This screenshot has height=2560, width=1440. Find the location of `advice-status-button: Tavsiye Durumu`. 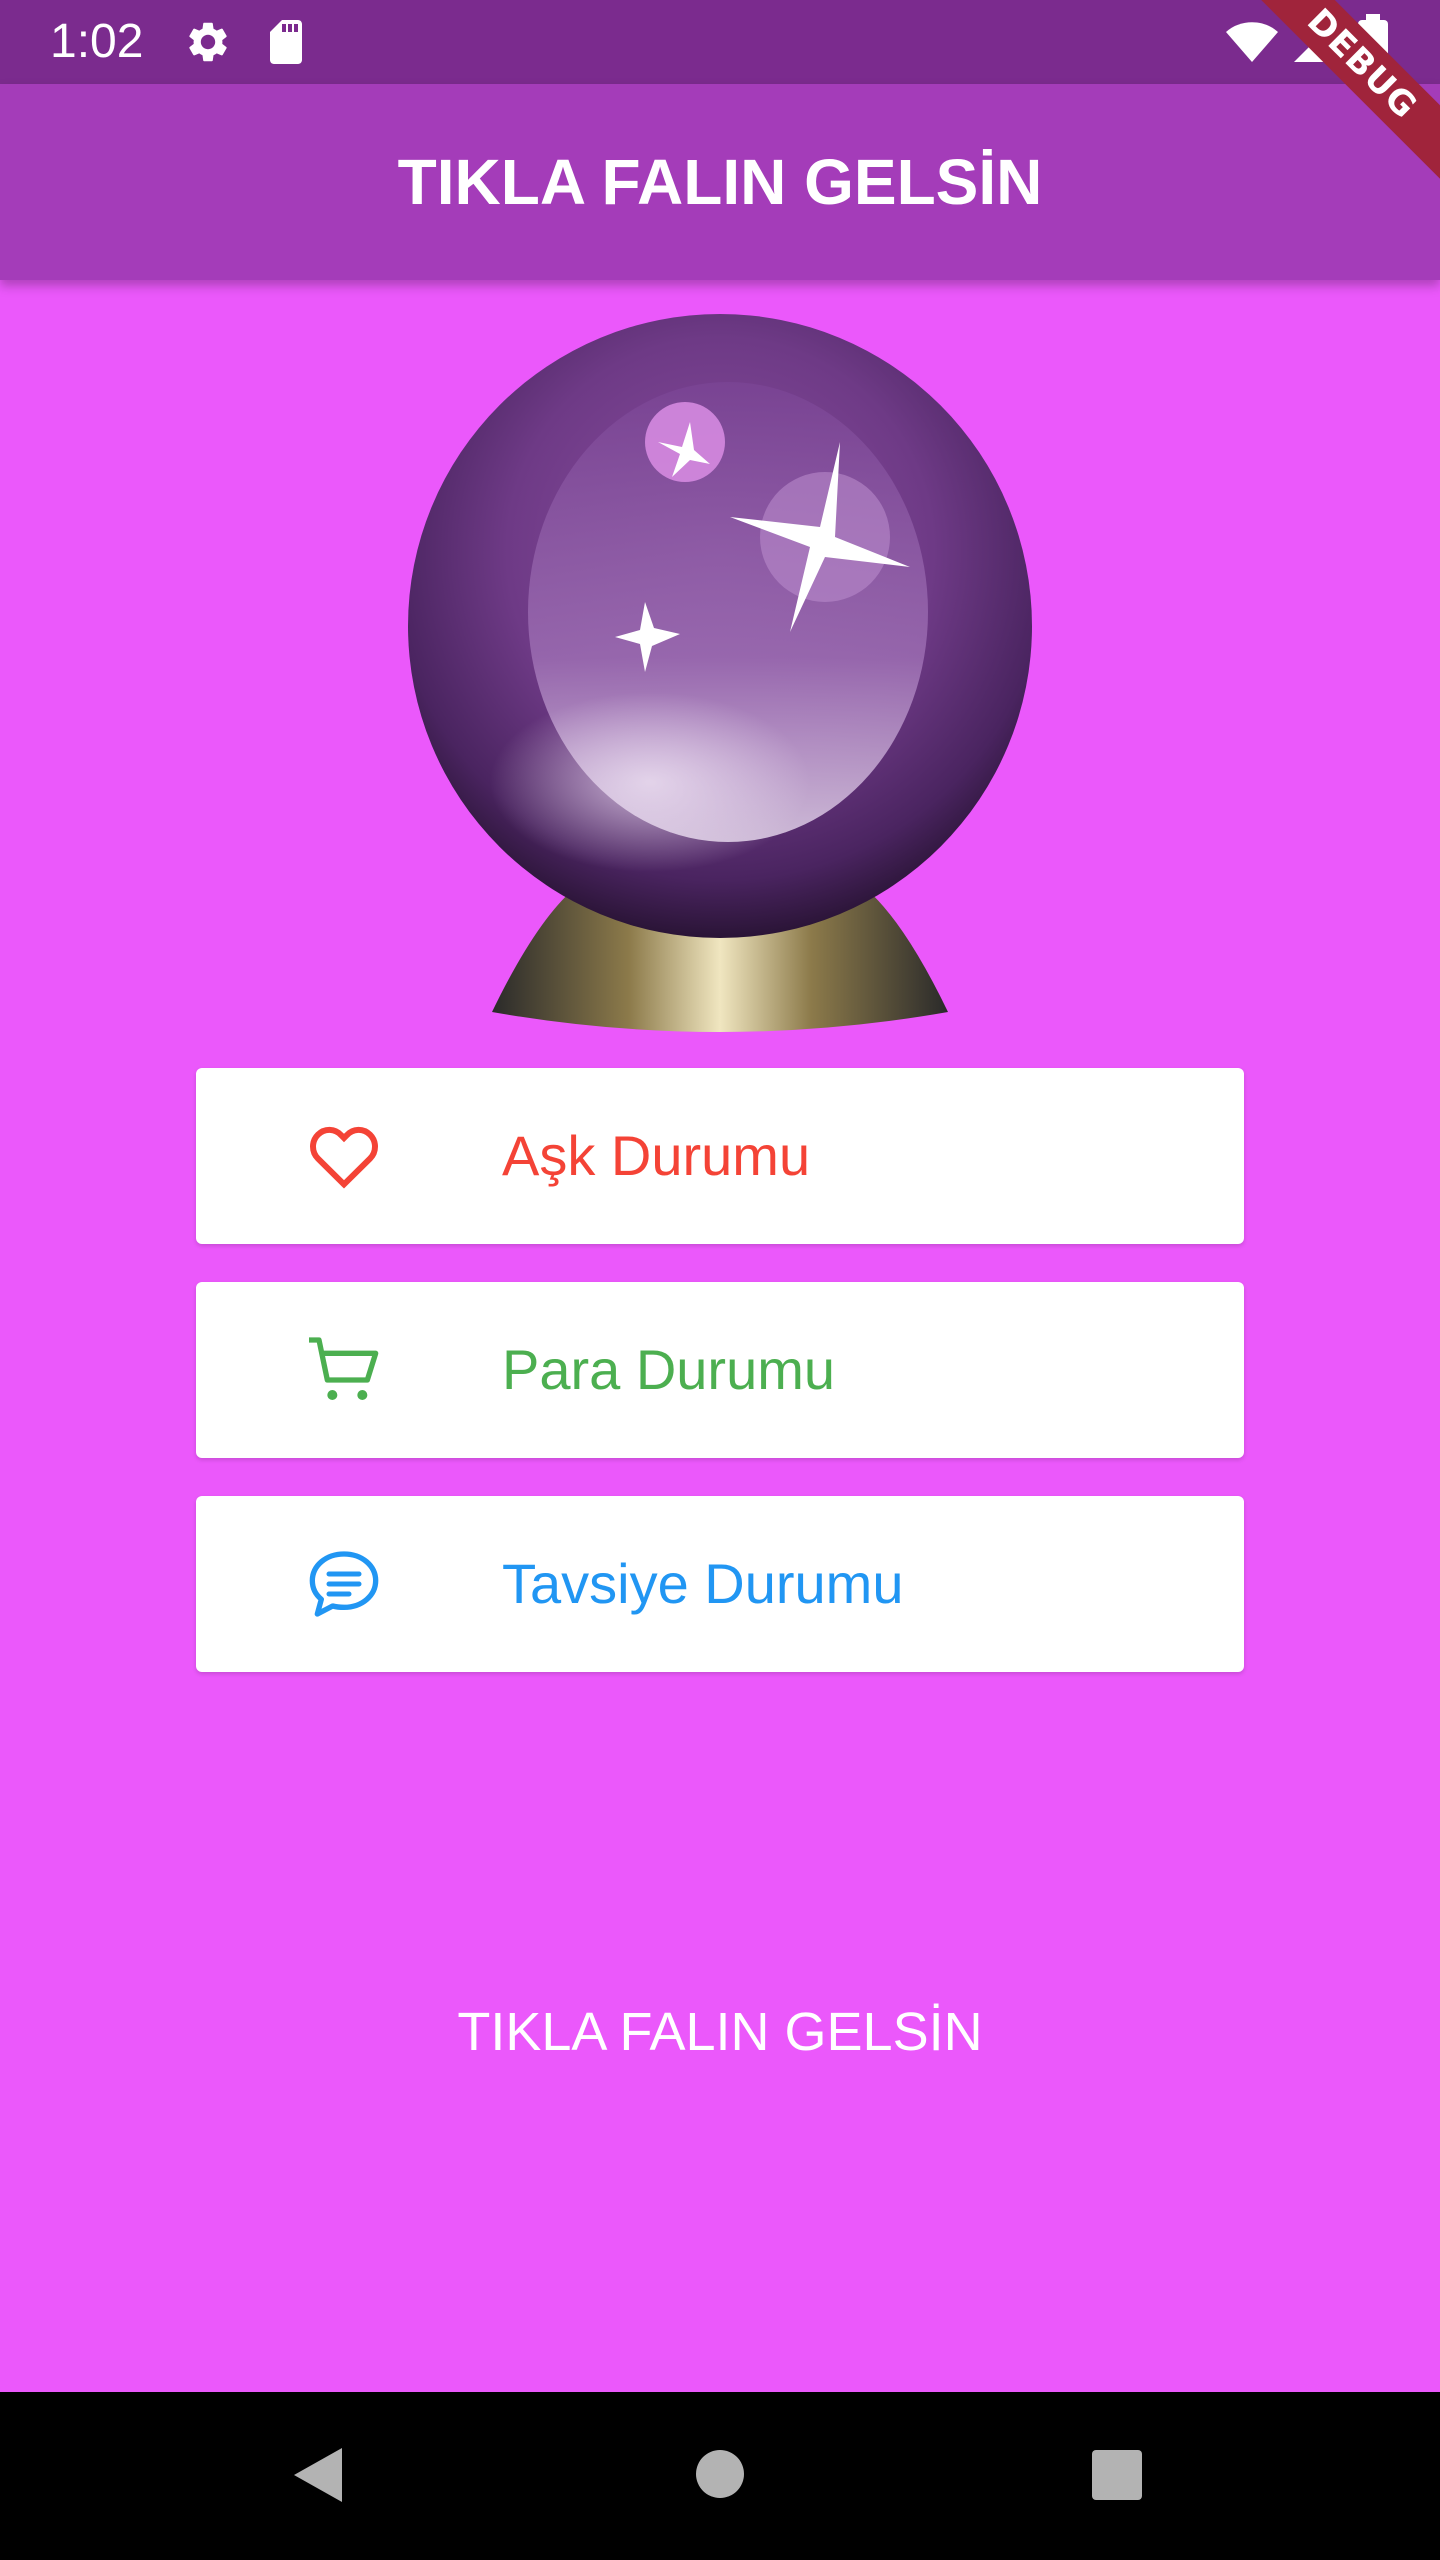

advice-status-button: Tavsiye Durumu is located at coordinates (720, 1584).